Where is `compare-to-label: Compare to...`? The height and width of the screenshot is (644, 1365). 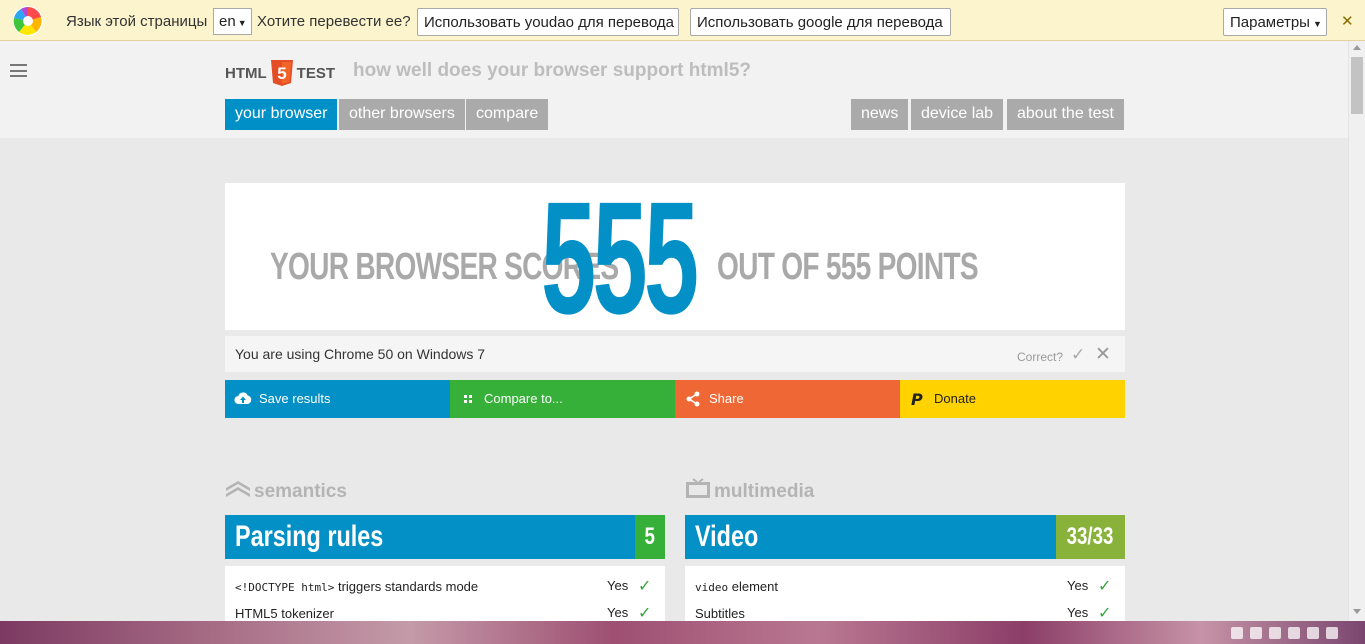
compare-to-label: Compare to... is located at coordinates (523, 398).